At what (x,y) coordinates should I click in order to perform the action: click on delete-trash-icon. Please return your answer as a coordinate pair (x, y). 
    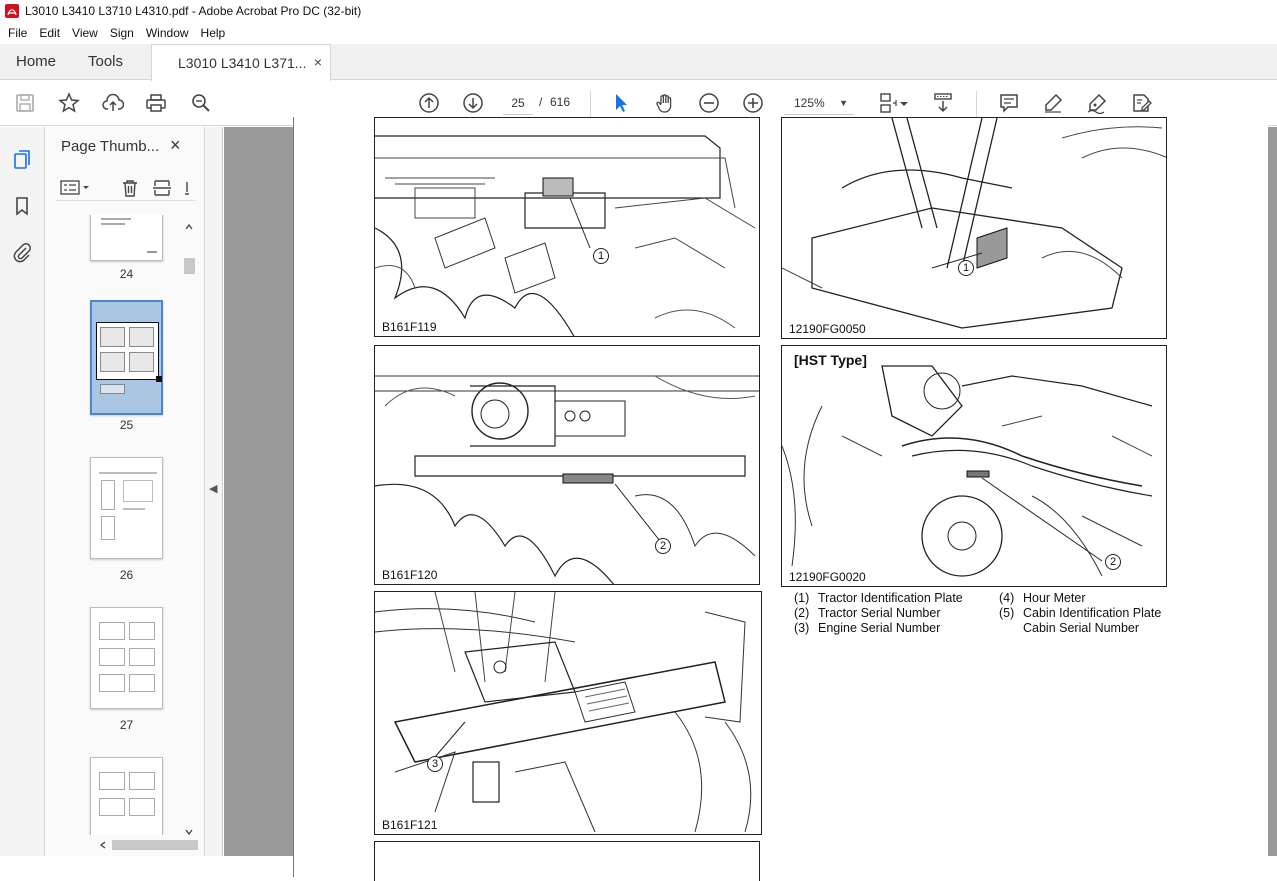
    Looking at the image, I should click on (130, 188).